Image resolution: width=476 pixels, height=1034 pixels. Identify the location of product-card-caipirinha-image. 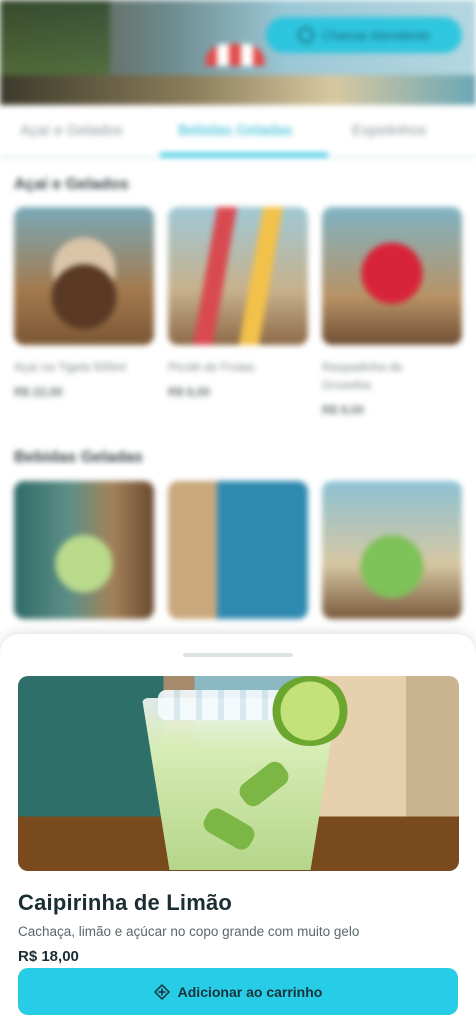
(84, 550).